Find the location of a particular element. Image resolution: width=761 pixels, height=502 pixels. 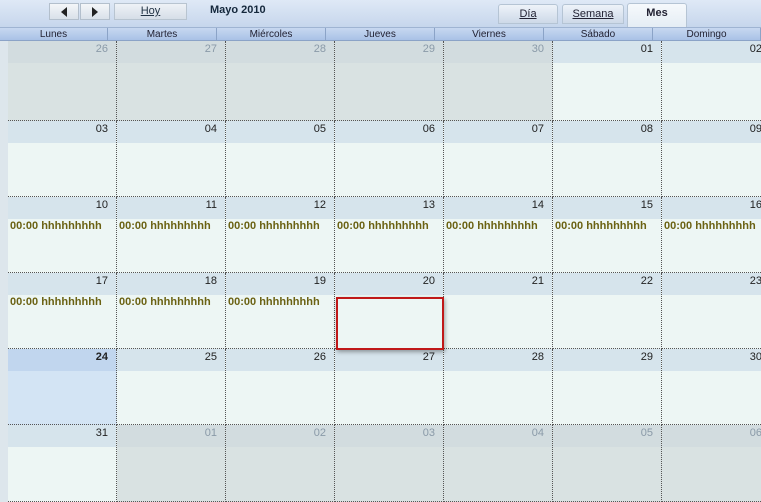

day-number: 31 is located at coordinates (62, 436).